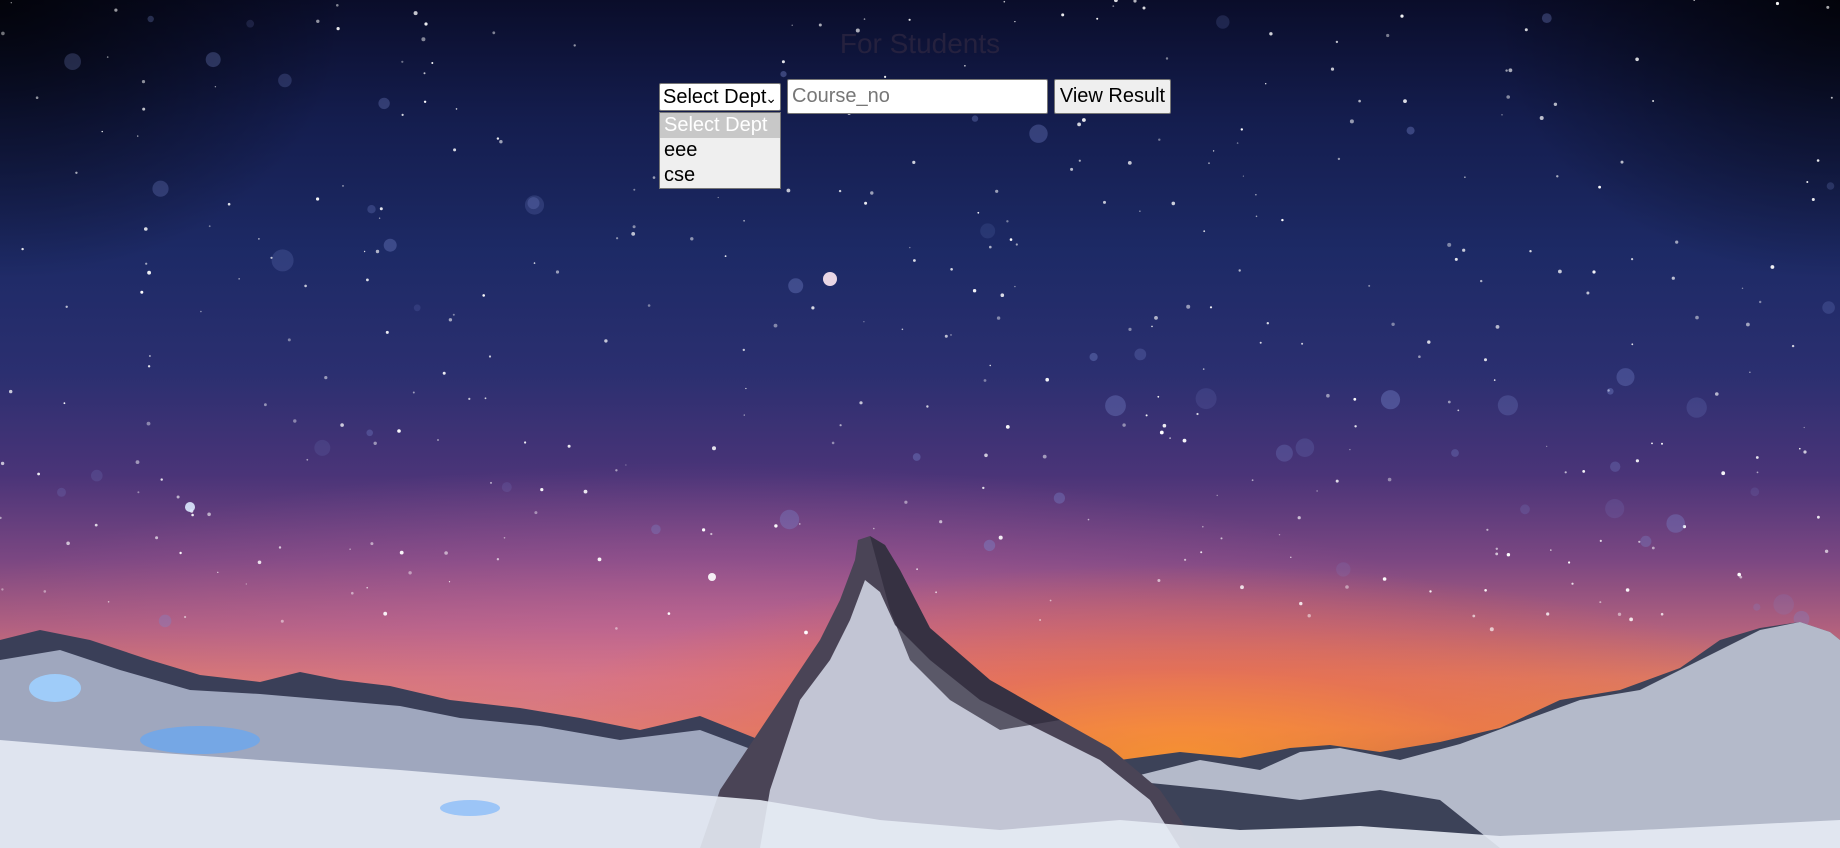  What do you see at coordinates (720, 150) in the screenshot?
I see `dept-option: eee` at bounding box center [720, 150].